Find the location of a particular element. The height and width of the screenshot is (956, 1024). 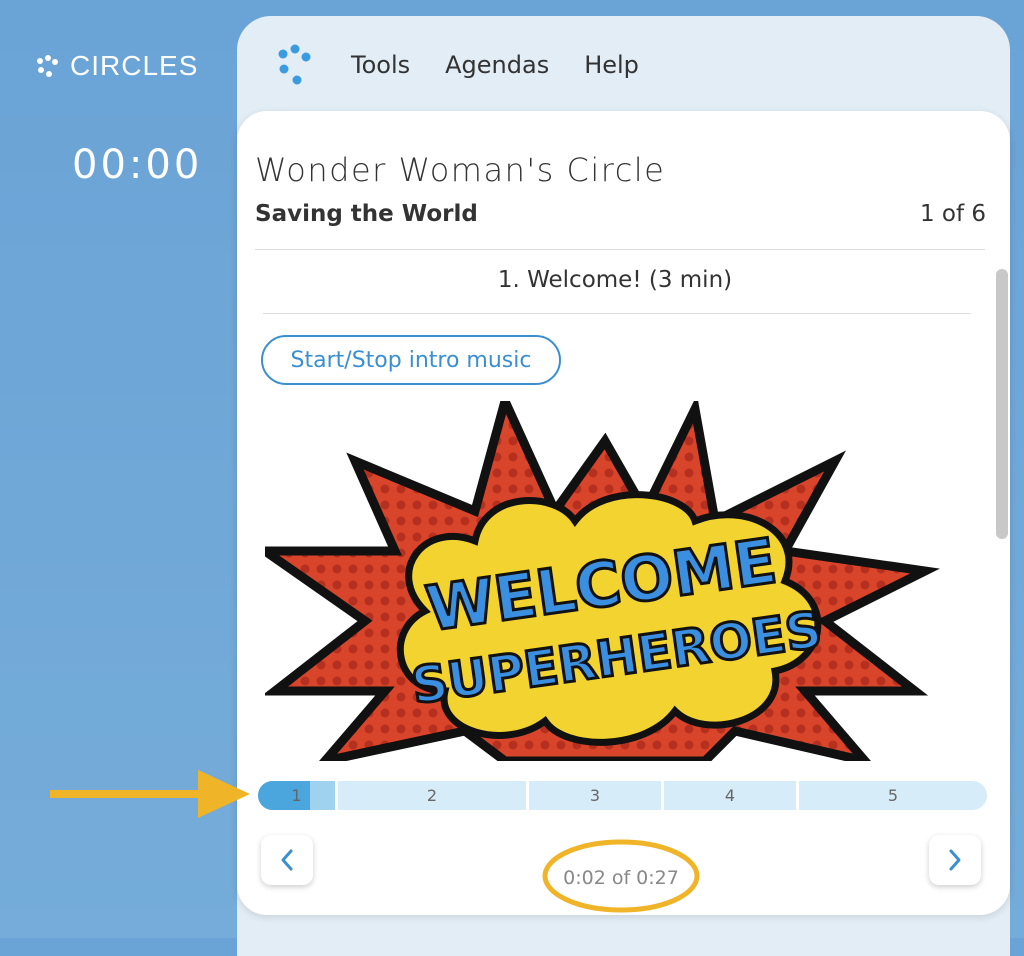

annotation-layer is located at coordinates (375, 841).